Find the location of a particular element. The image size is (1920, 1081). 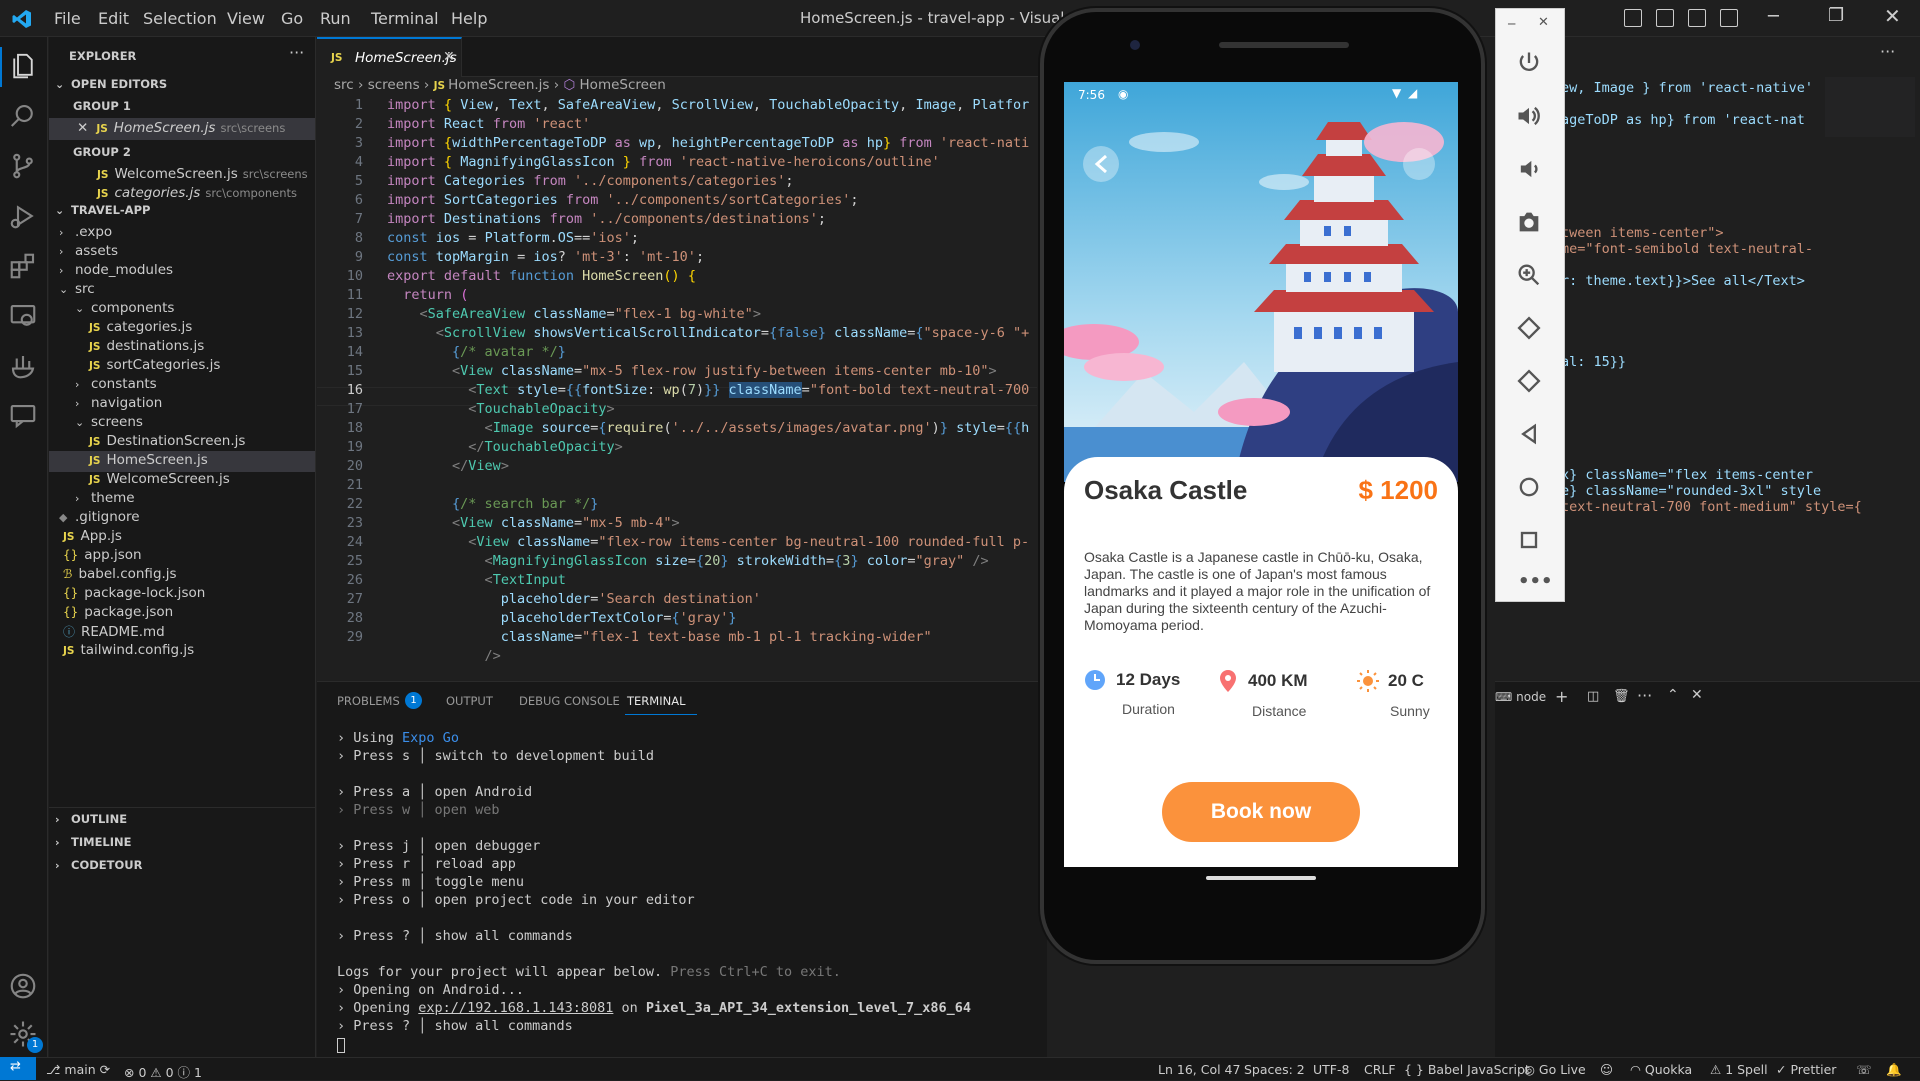

tree-file-app-js: JS App.js is located at coordinates (92, 536).